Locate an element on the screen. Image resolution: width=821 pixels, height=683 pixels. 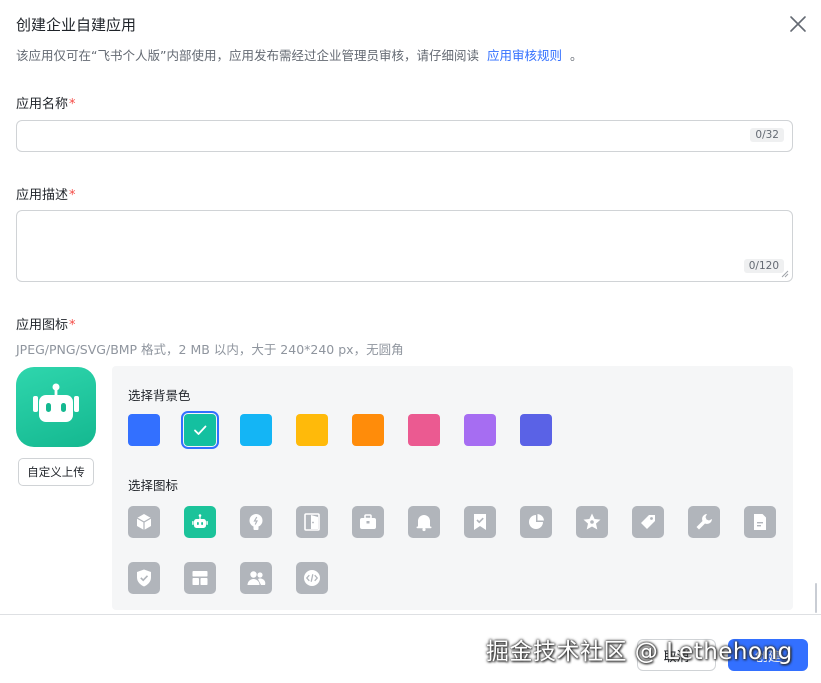
icon-option-shield-check is located at coordinates (144, 578).